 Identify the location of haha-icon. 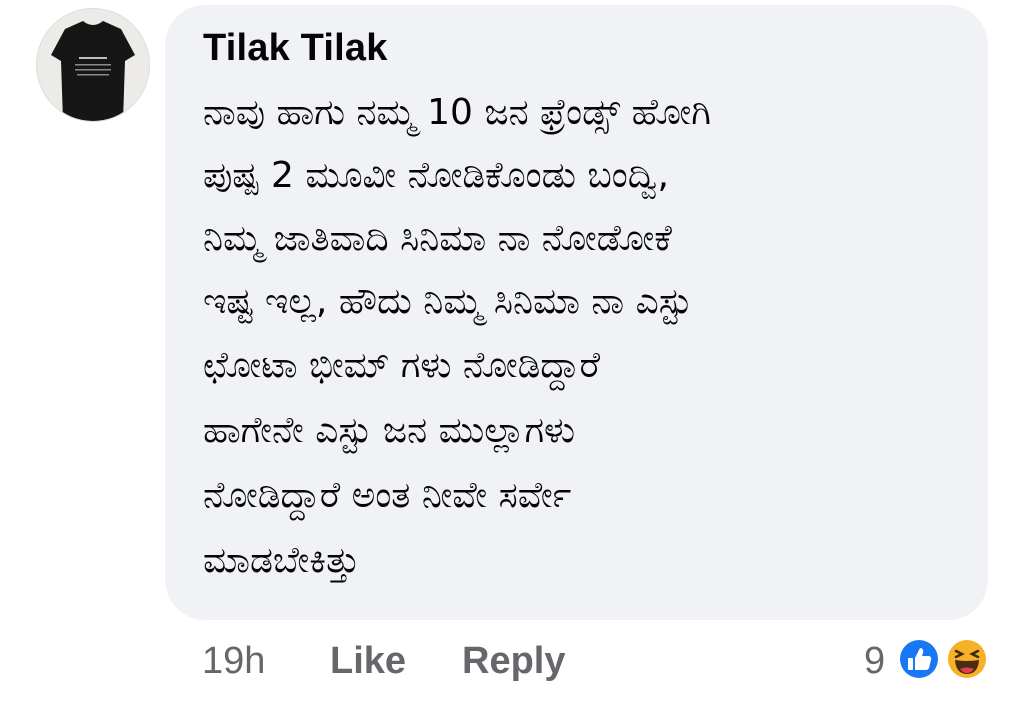
(967, 659).